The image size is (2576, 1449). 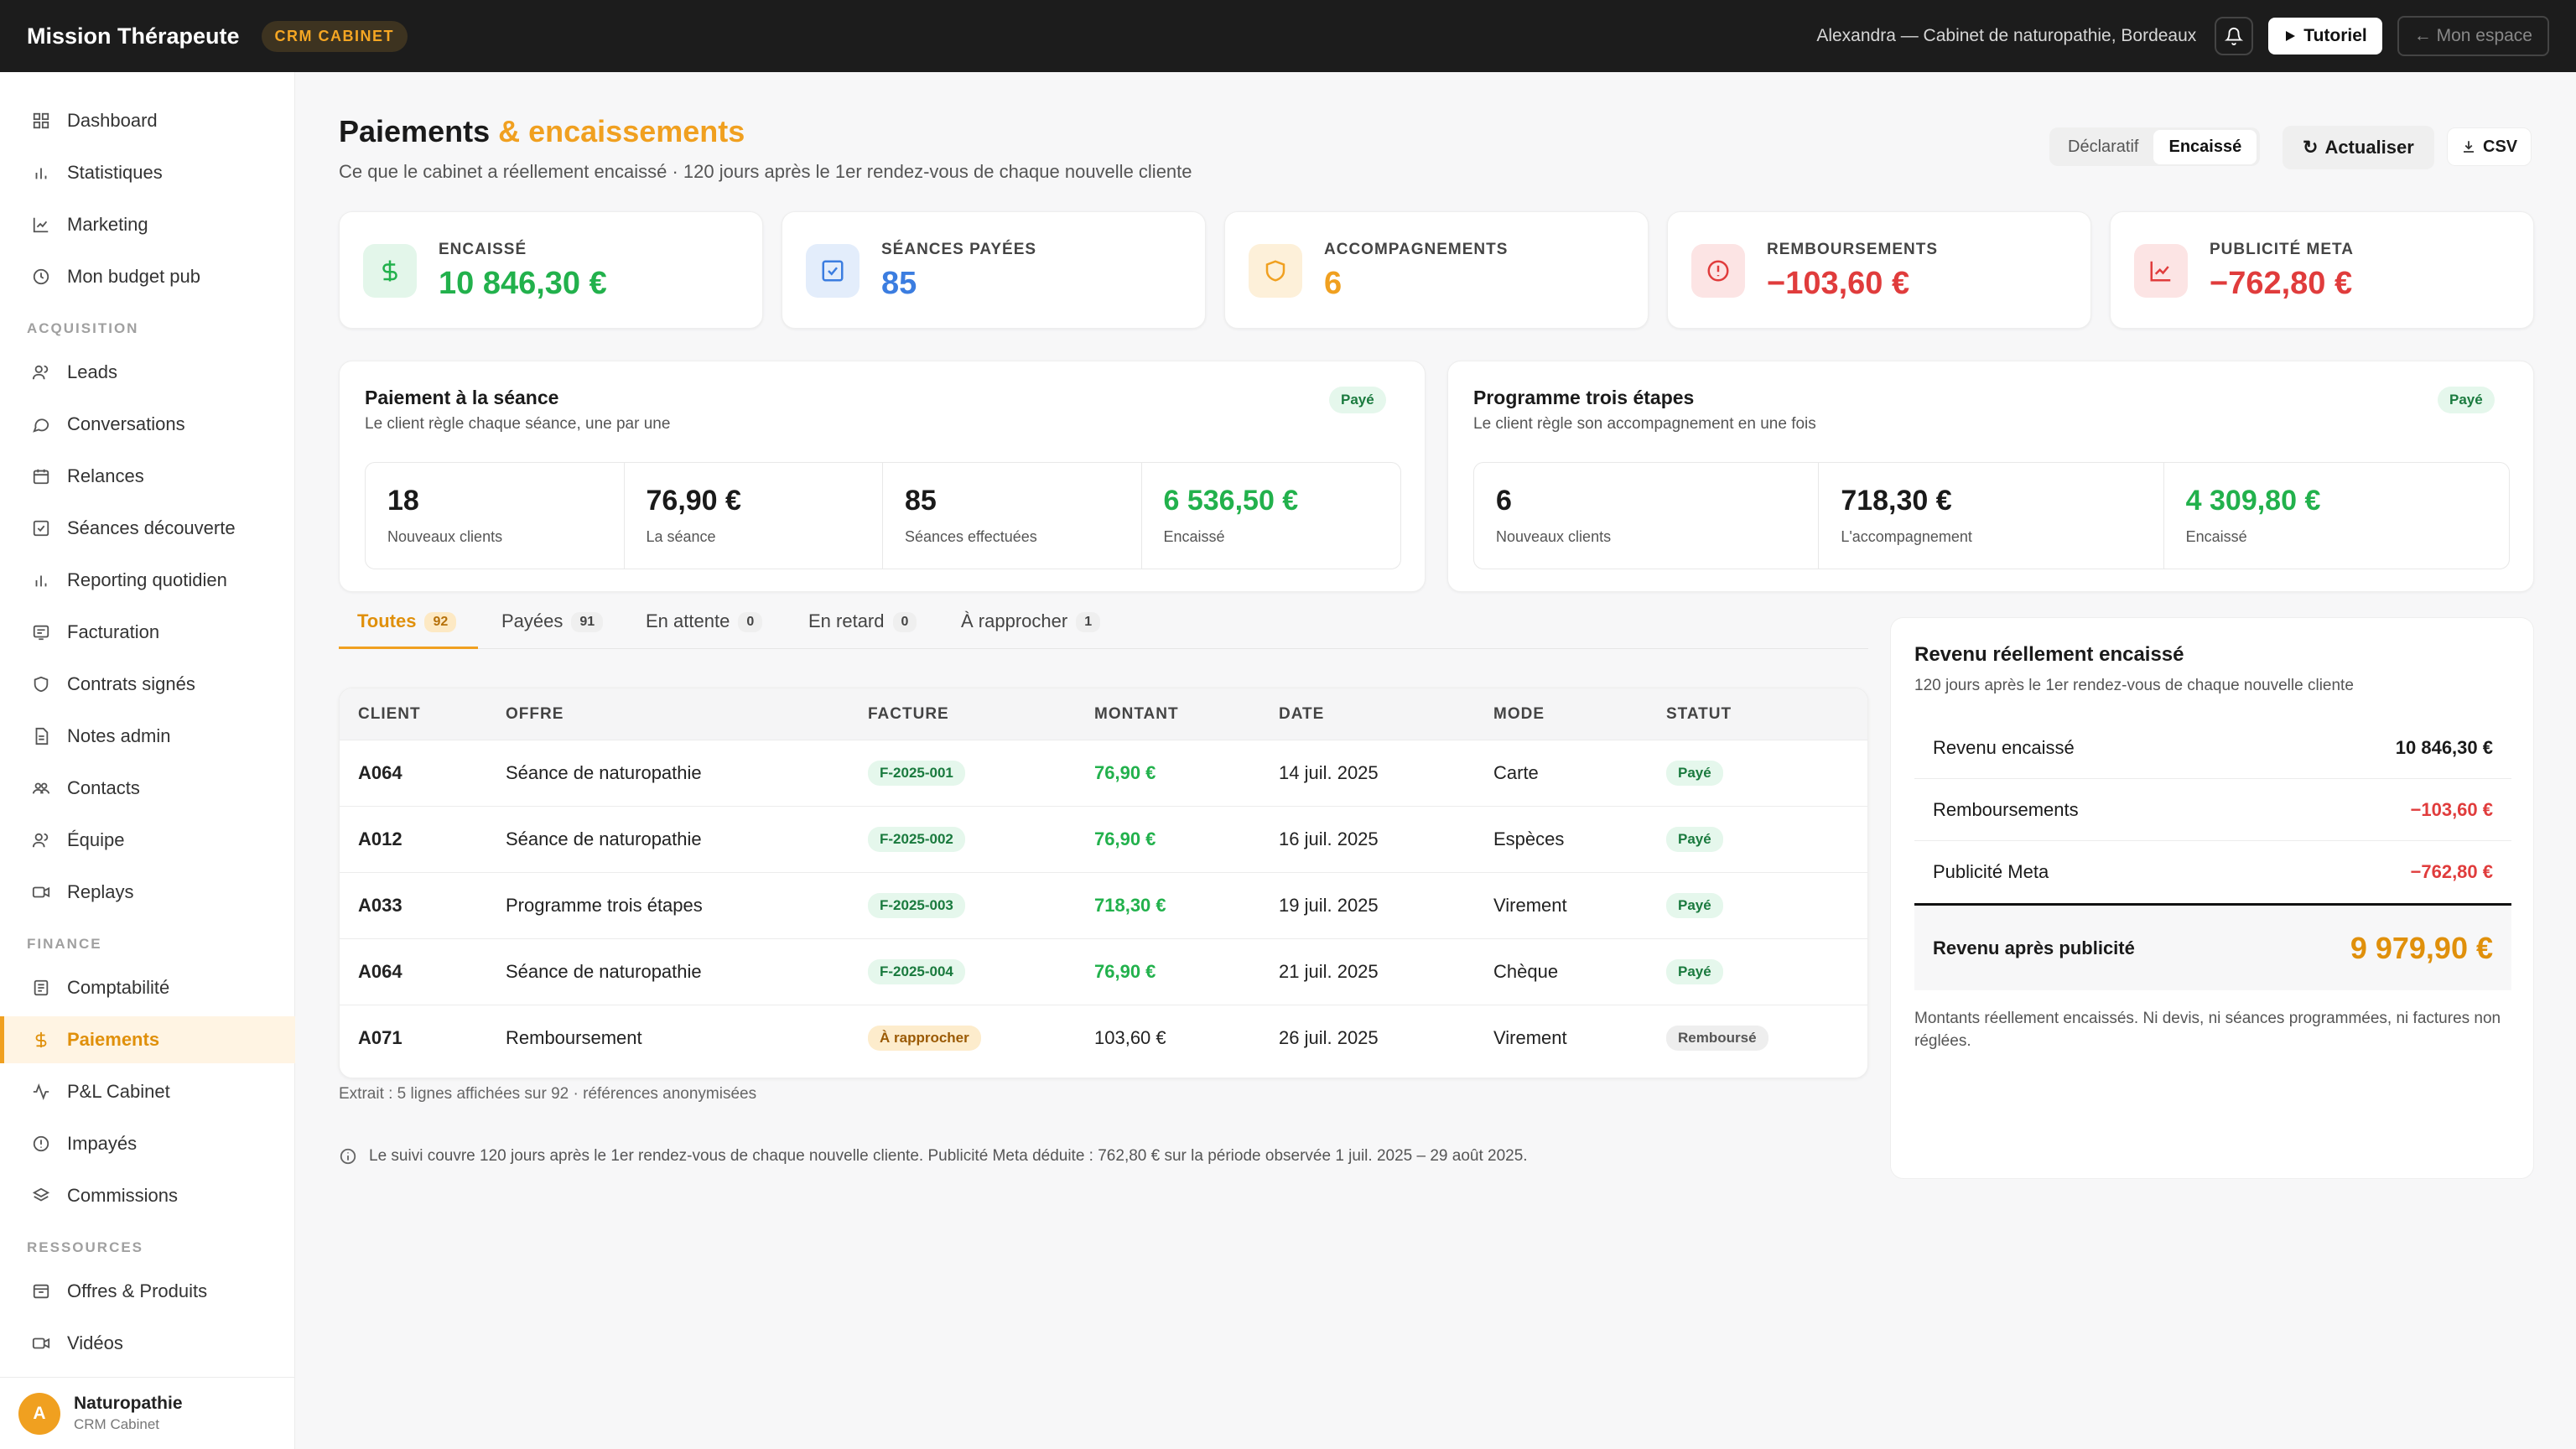 What do you see at coordinates (587, 622) in the screenshot?
I see `tab-count: 91` at bounding box center [587, 622].